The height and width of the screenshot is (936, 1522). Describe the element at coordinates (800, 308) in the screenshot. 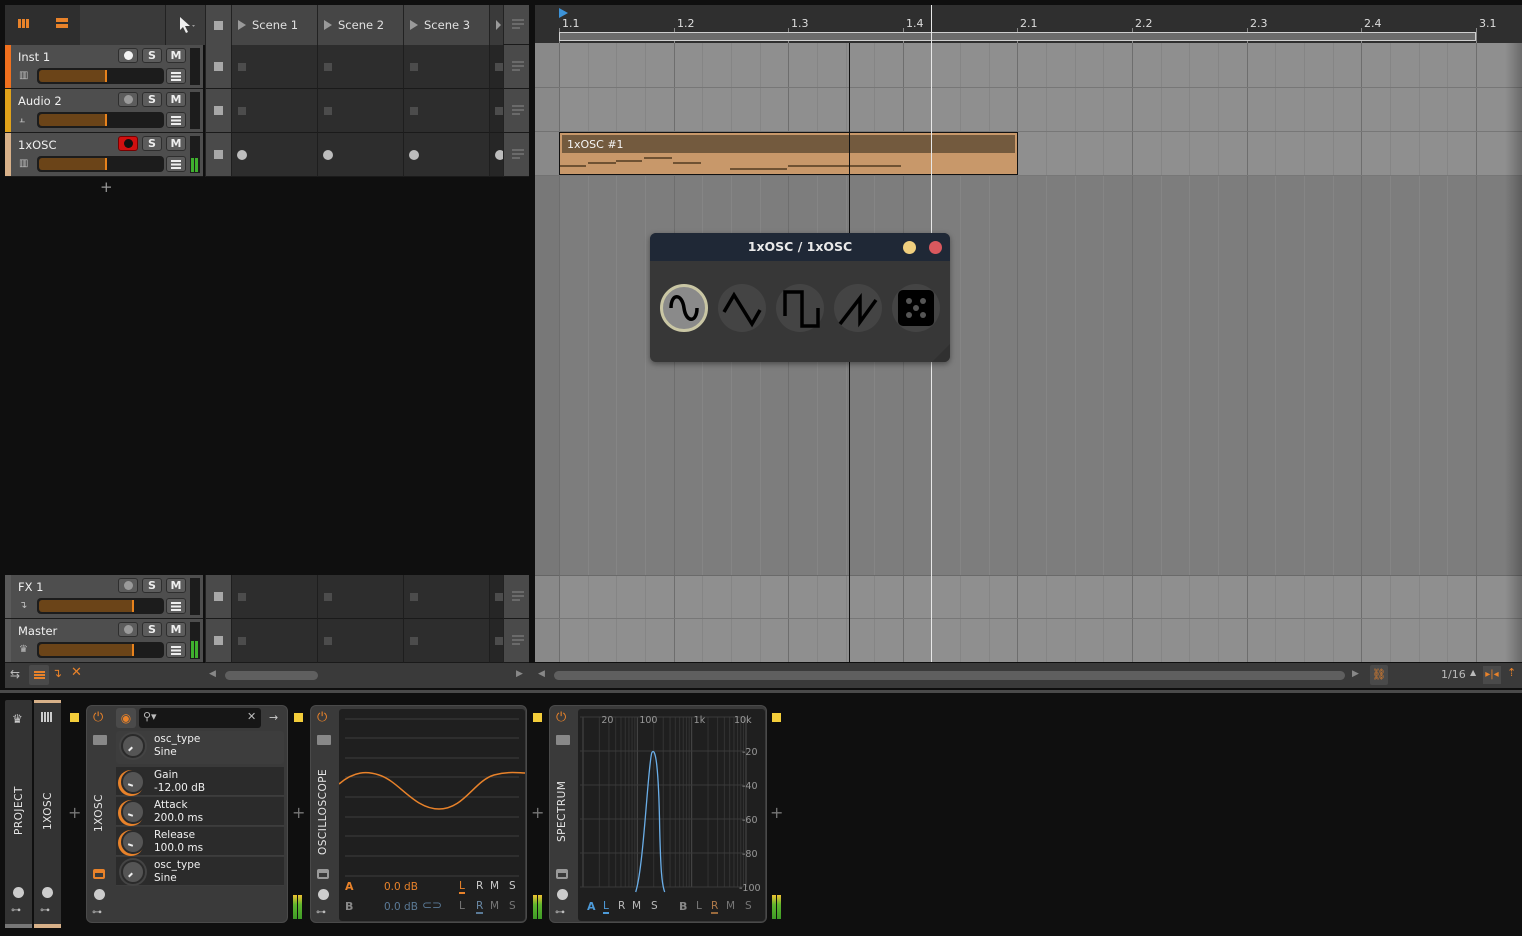

I see `wave-square-button` at that location.